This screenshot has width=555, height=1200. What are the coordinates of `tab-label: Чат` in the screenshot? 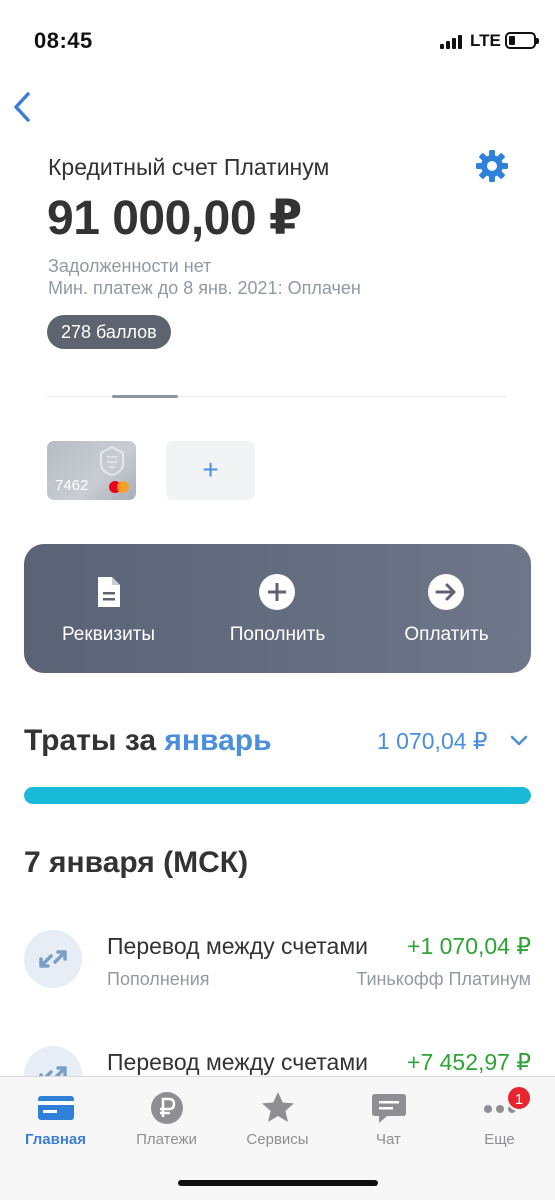 It's located at (388, 1139).